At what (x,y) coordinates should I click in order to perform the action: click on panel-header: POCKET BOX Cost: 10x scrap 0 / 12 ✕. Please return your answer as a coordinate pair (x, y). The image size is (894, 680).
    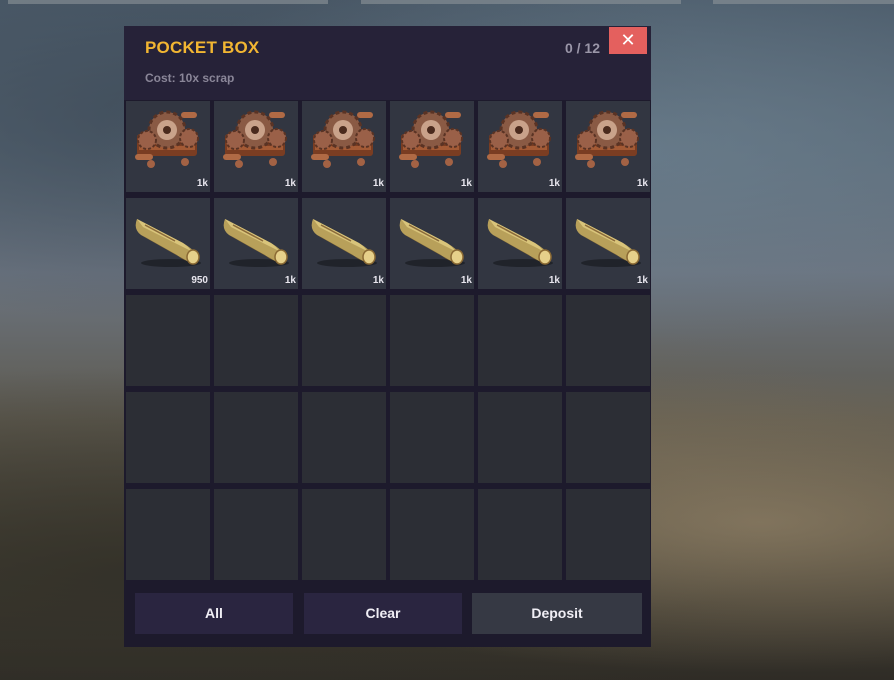
    Looking at the image, I should click on (387, 63).